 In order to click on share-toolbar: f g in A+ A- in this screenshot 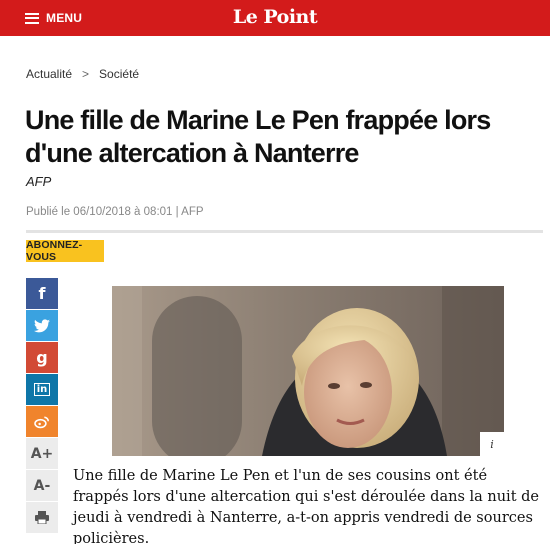, I will do `click(42, 406)`.